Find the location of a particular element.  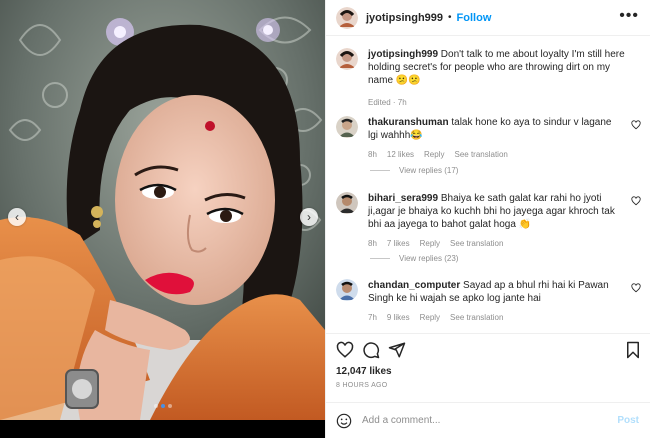

action-bar is located at coordinates (488, 348).